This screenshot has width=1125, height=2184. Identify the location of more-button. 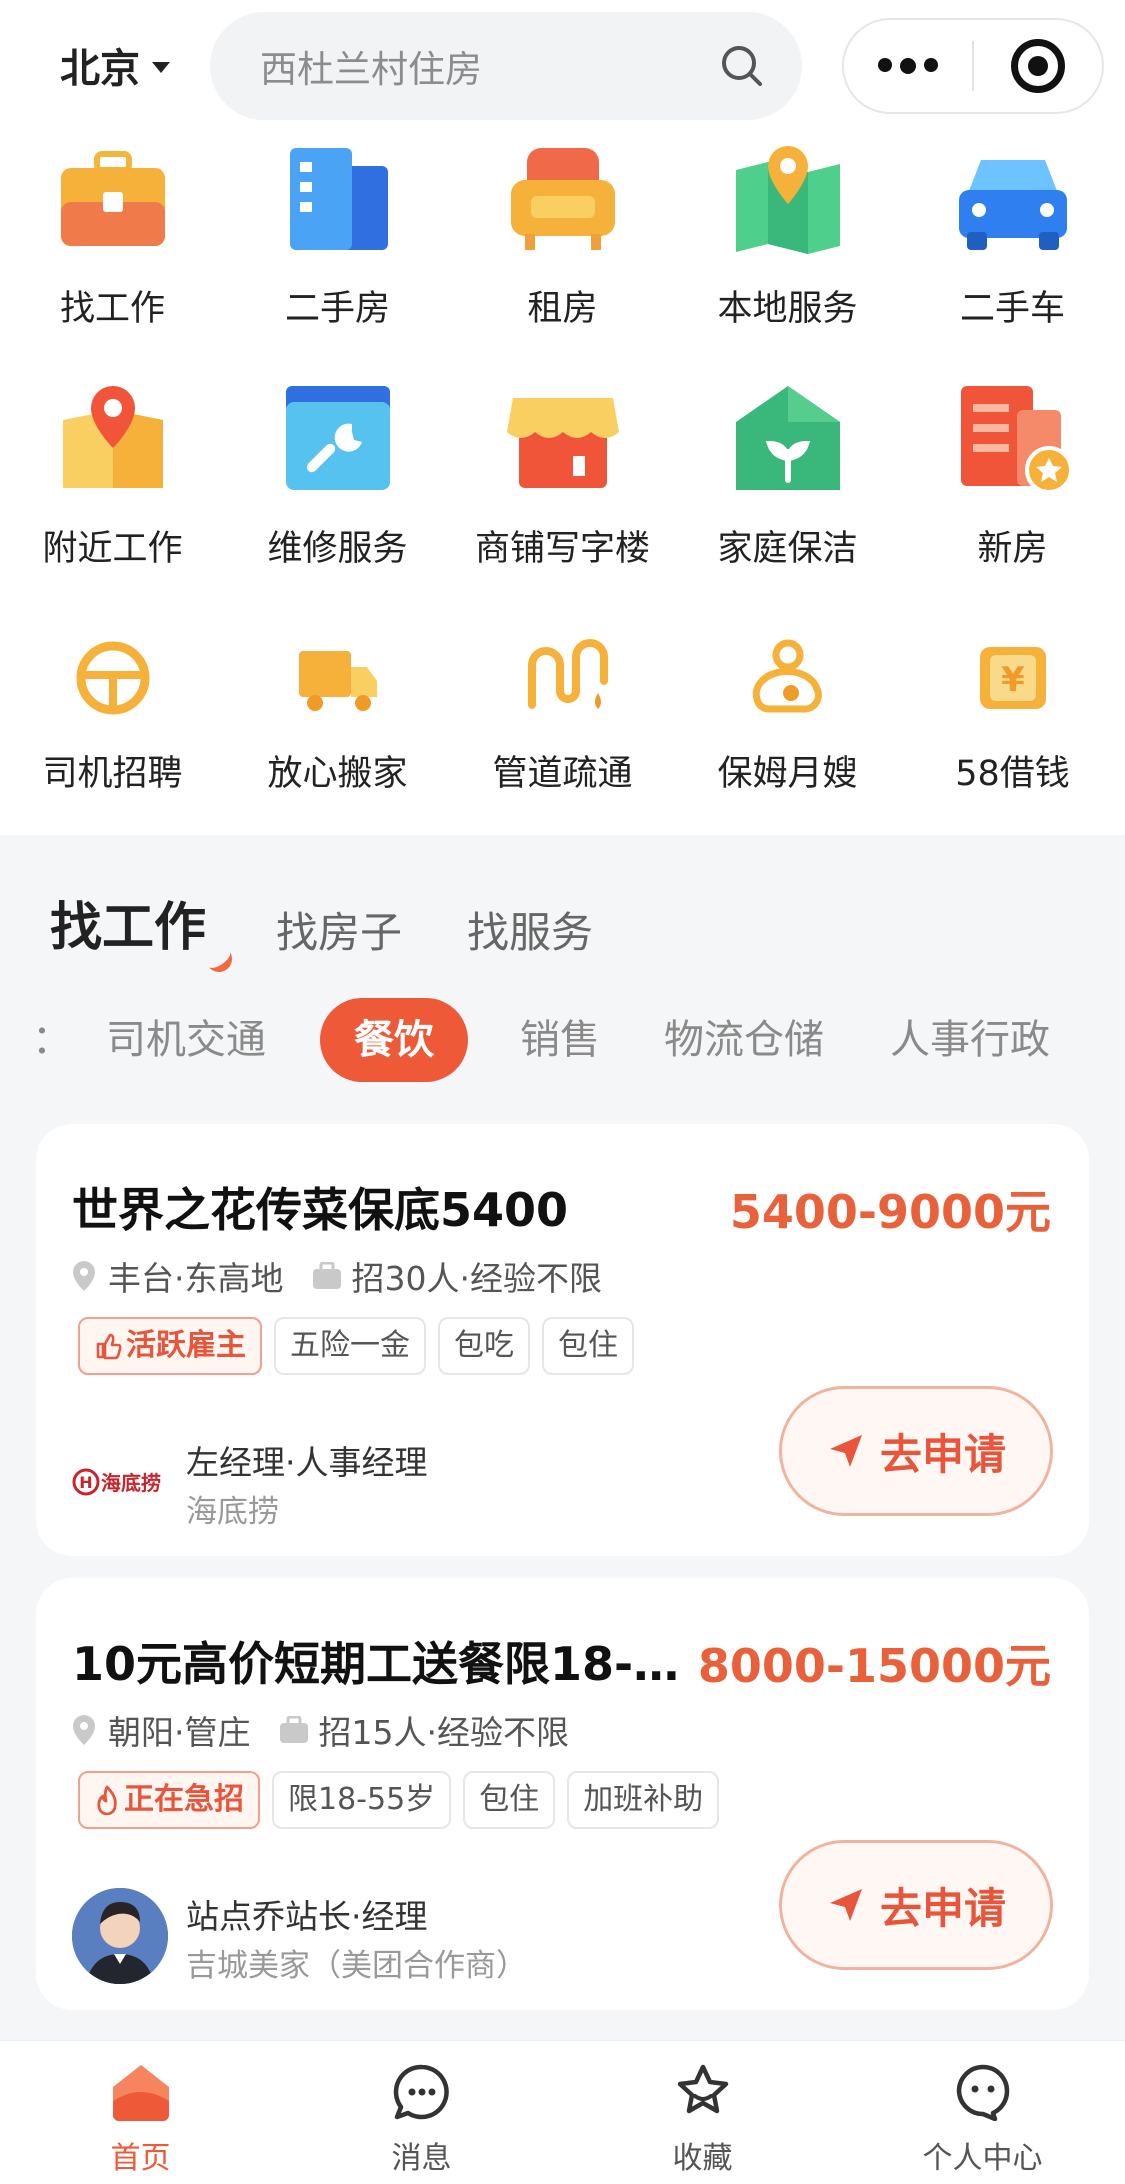
(908, 66).